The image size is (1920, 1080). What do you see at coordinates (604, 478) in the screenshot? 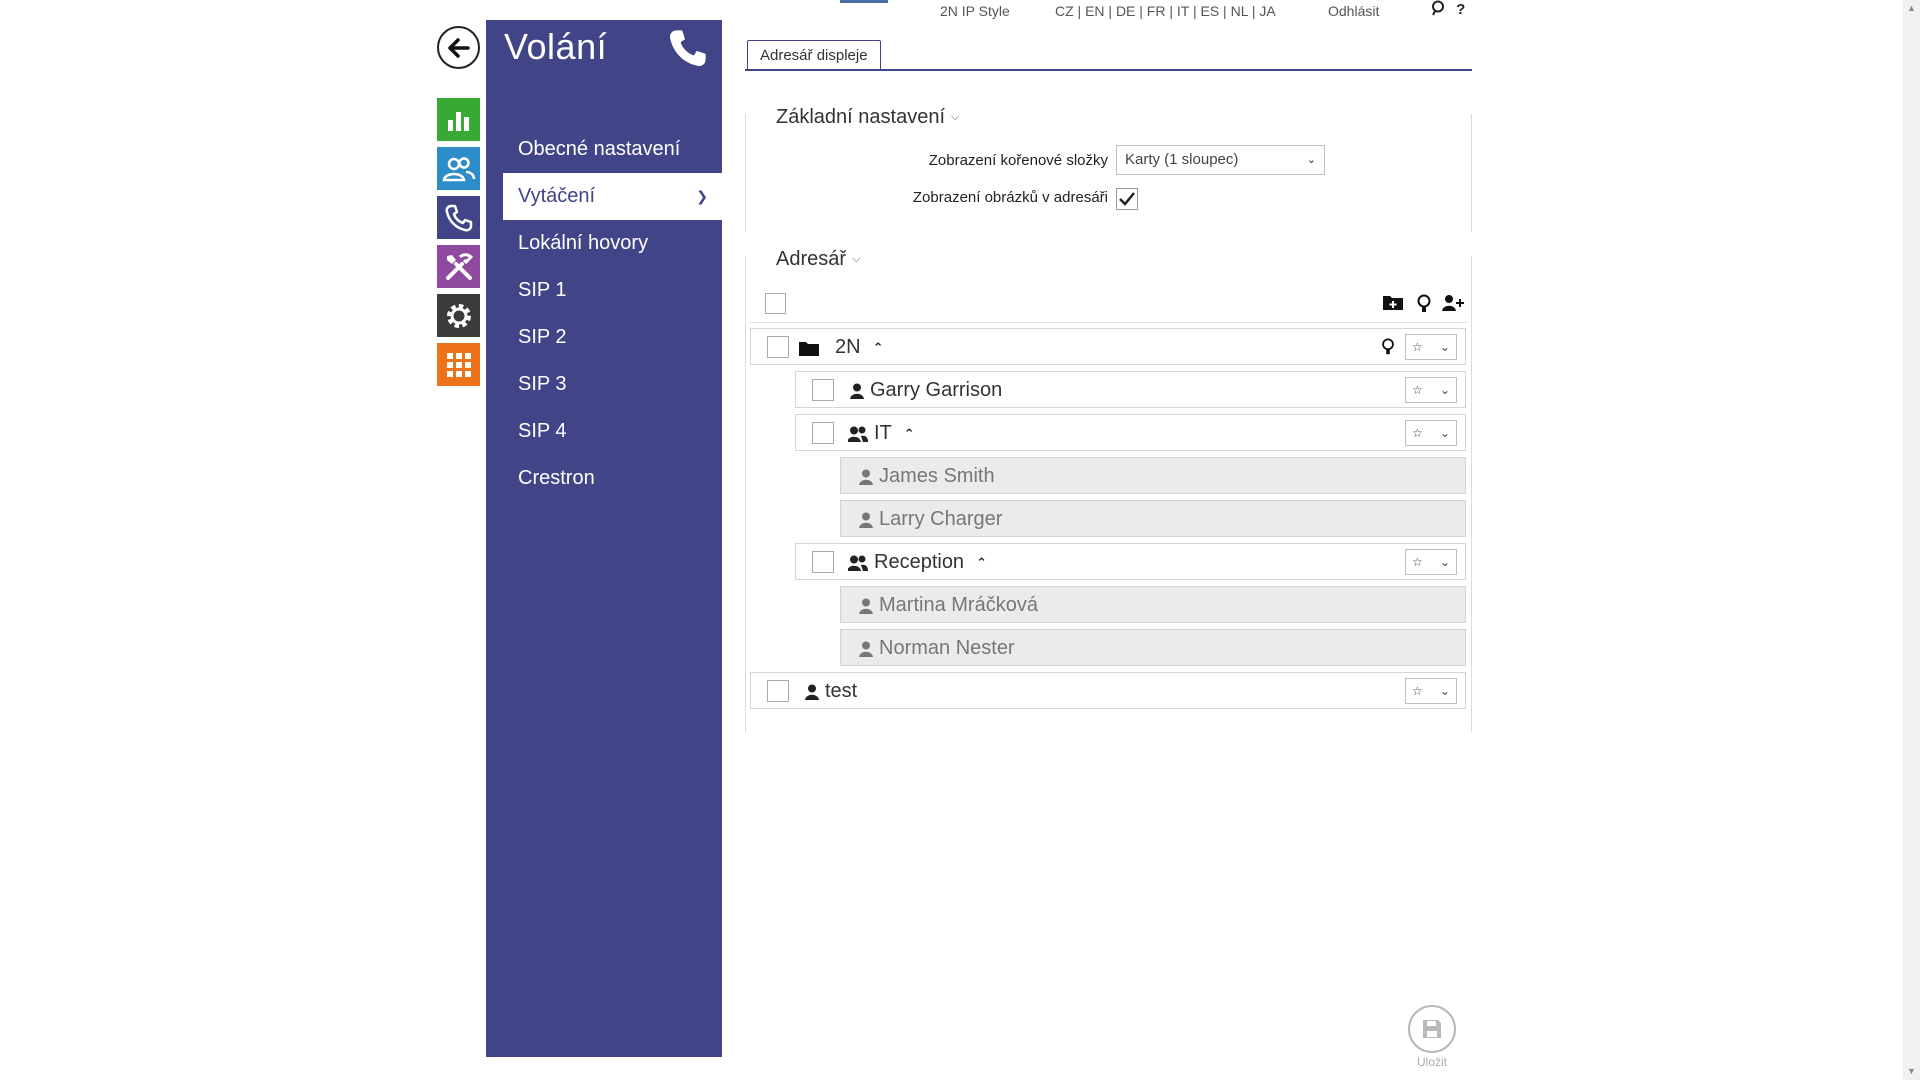
I see `nav-item-crestron: Crestron` at bounding box center [604, 478].